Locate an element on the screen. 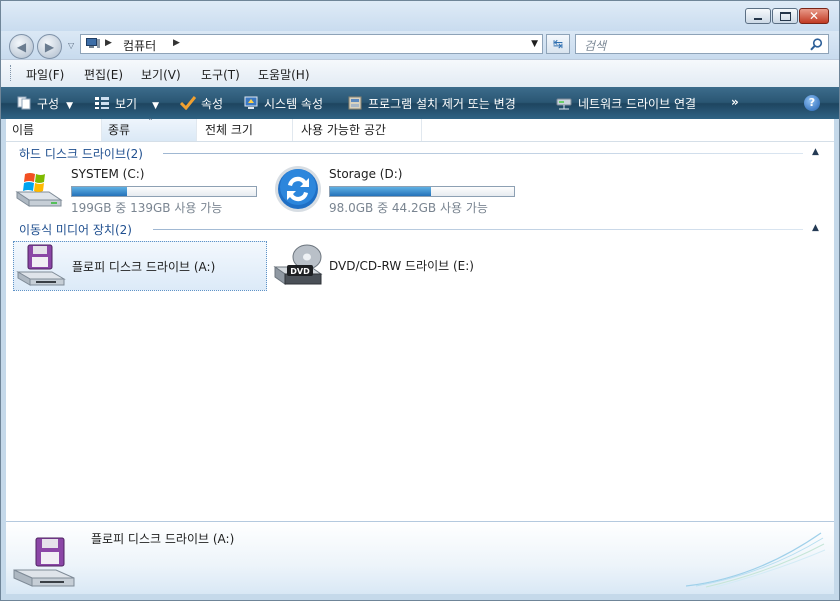 The width and height of the screenshot is (840, 601). help-icon: ? is located at coordinates (812, 103).